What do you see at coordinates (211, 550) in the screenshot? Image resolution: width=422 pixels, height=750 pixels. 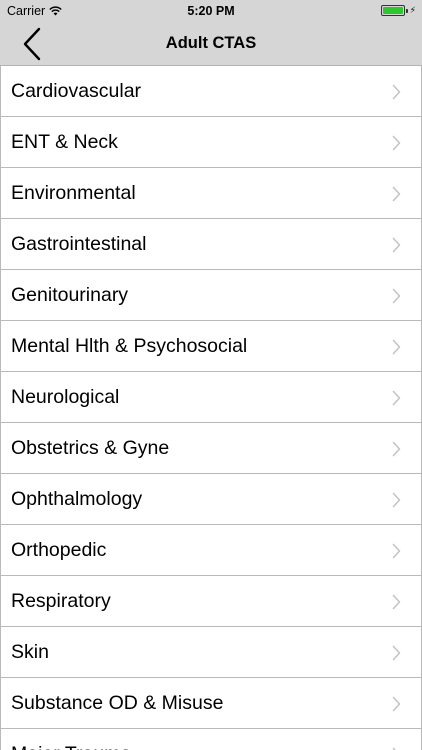 I see `list-item: Orthopedic` at bounding box center [211, 550].